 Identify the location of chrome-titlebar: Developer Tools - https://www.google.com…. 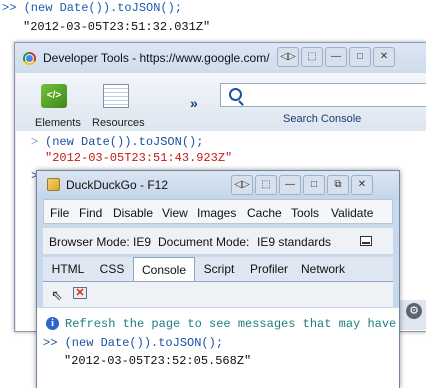
(220, 58).